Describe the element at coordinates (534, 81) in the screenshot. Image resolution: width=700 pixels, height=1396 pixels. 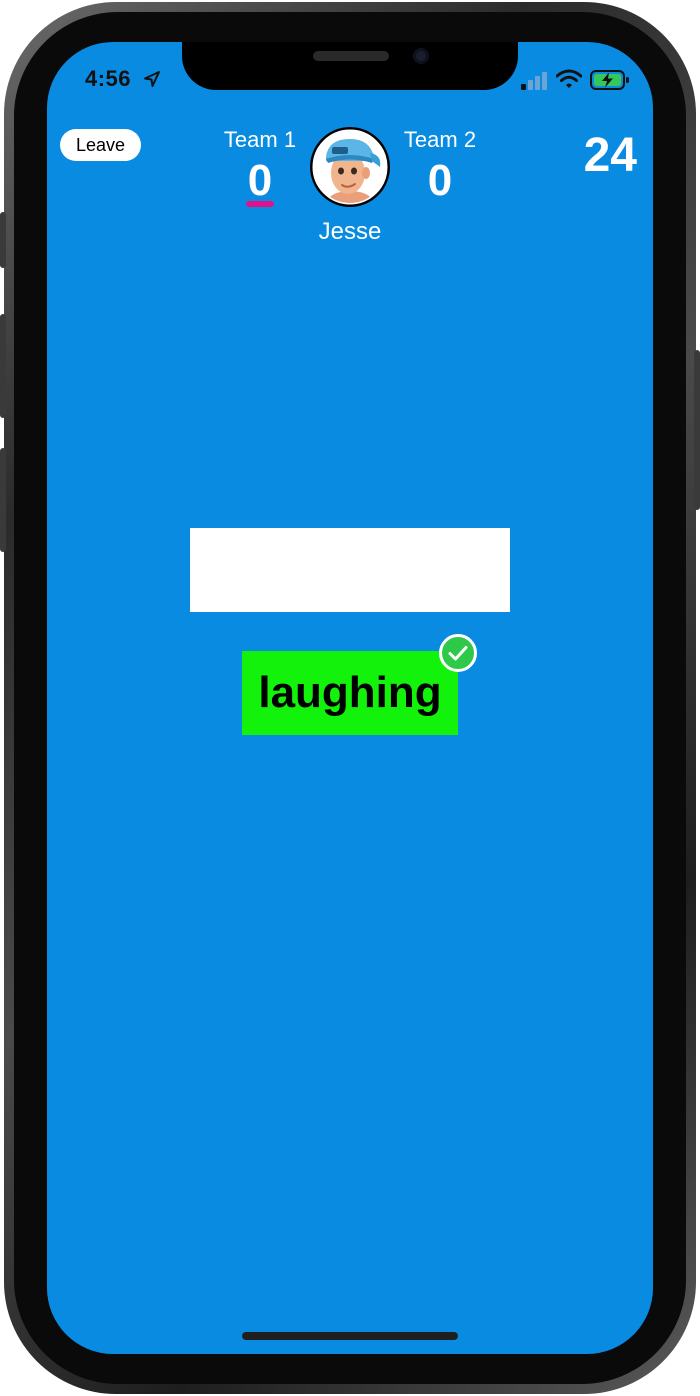
I see `signal-icon` at that location.